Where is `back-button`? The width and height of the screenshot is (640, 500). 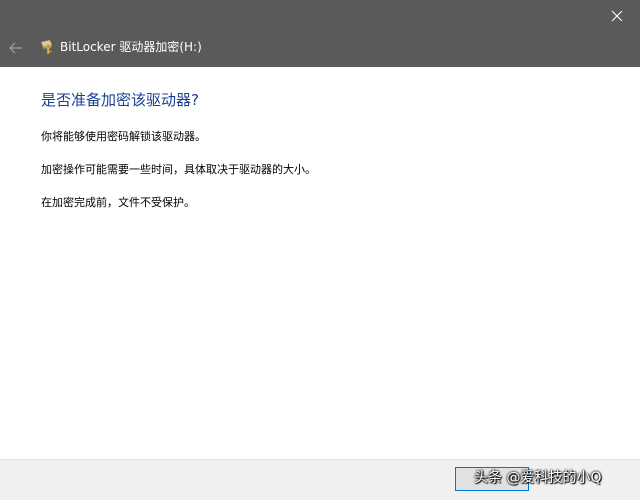 back-button is located at coordinates (16, 48).